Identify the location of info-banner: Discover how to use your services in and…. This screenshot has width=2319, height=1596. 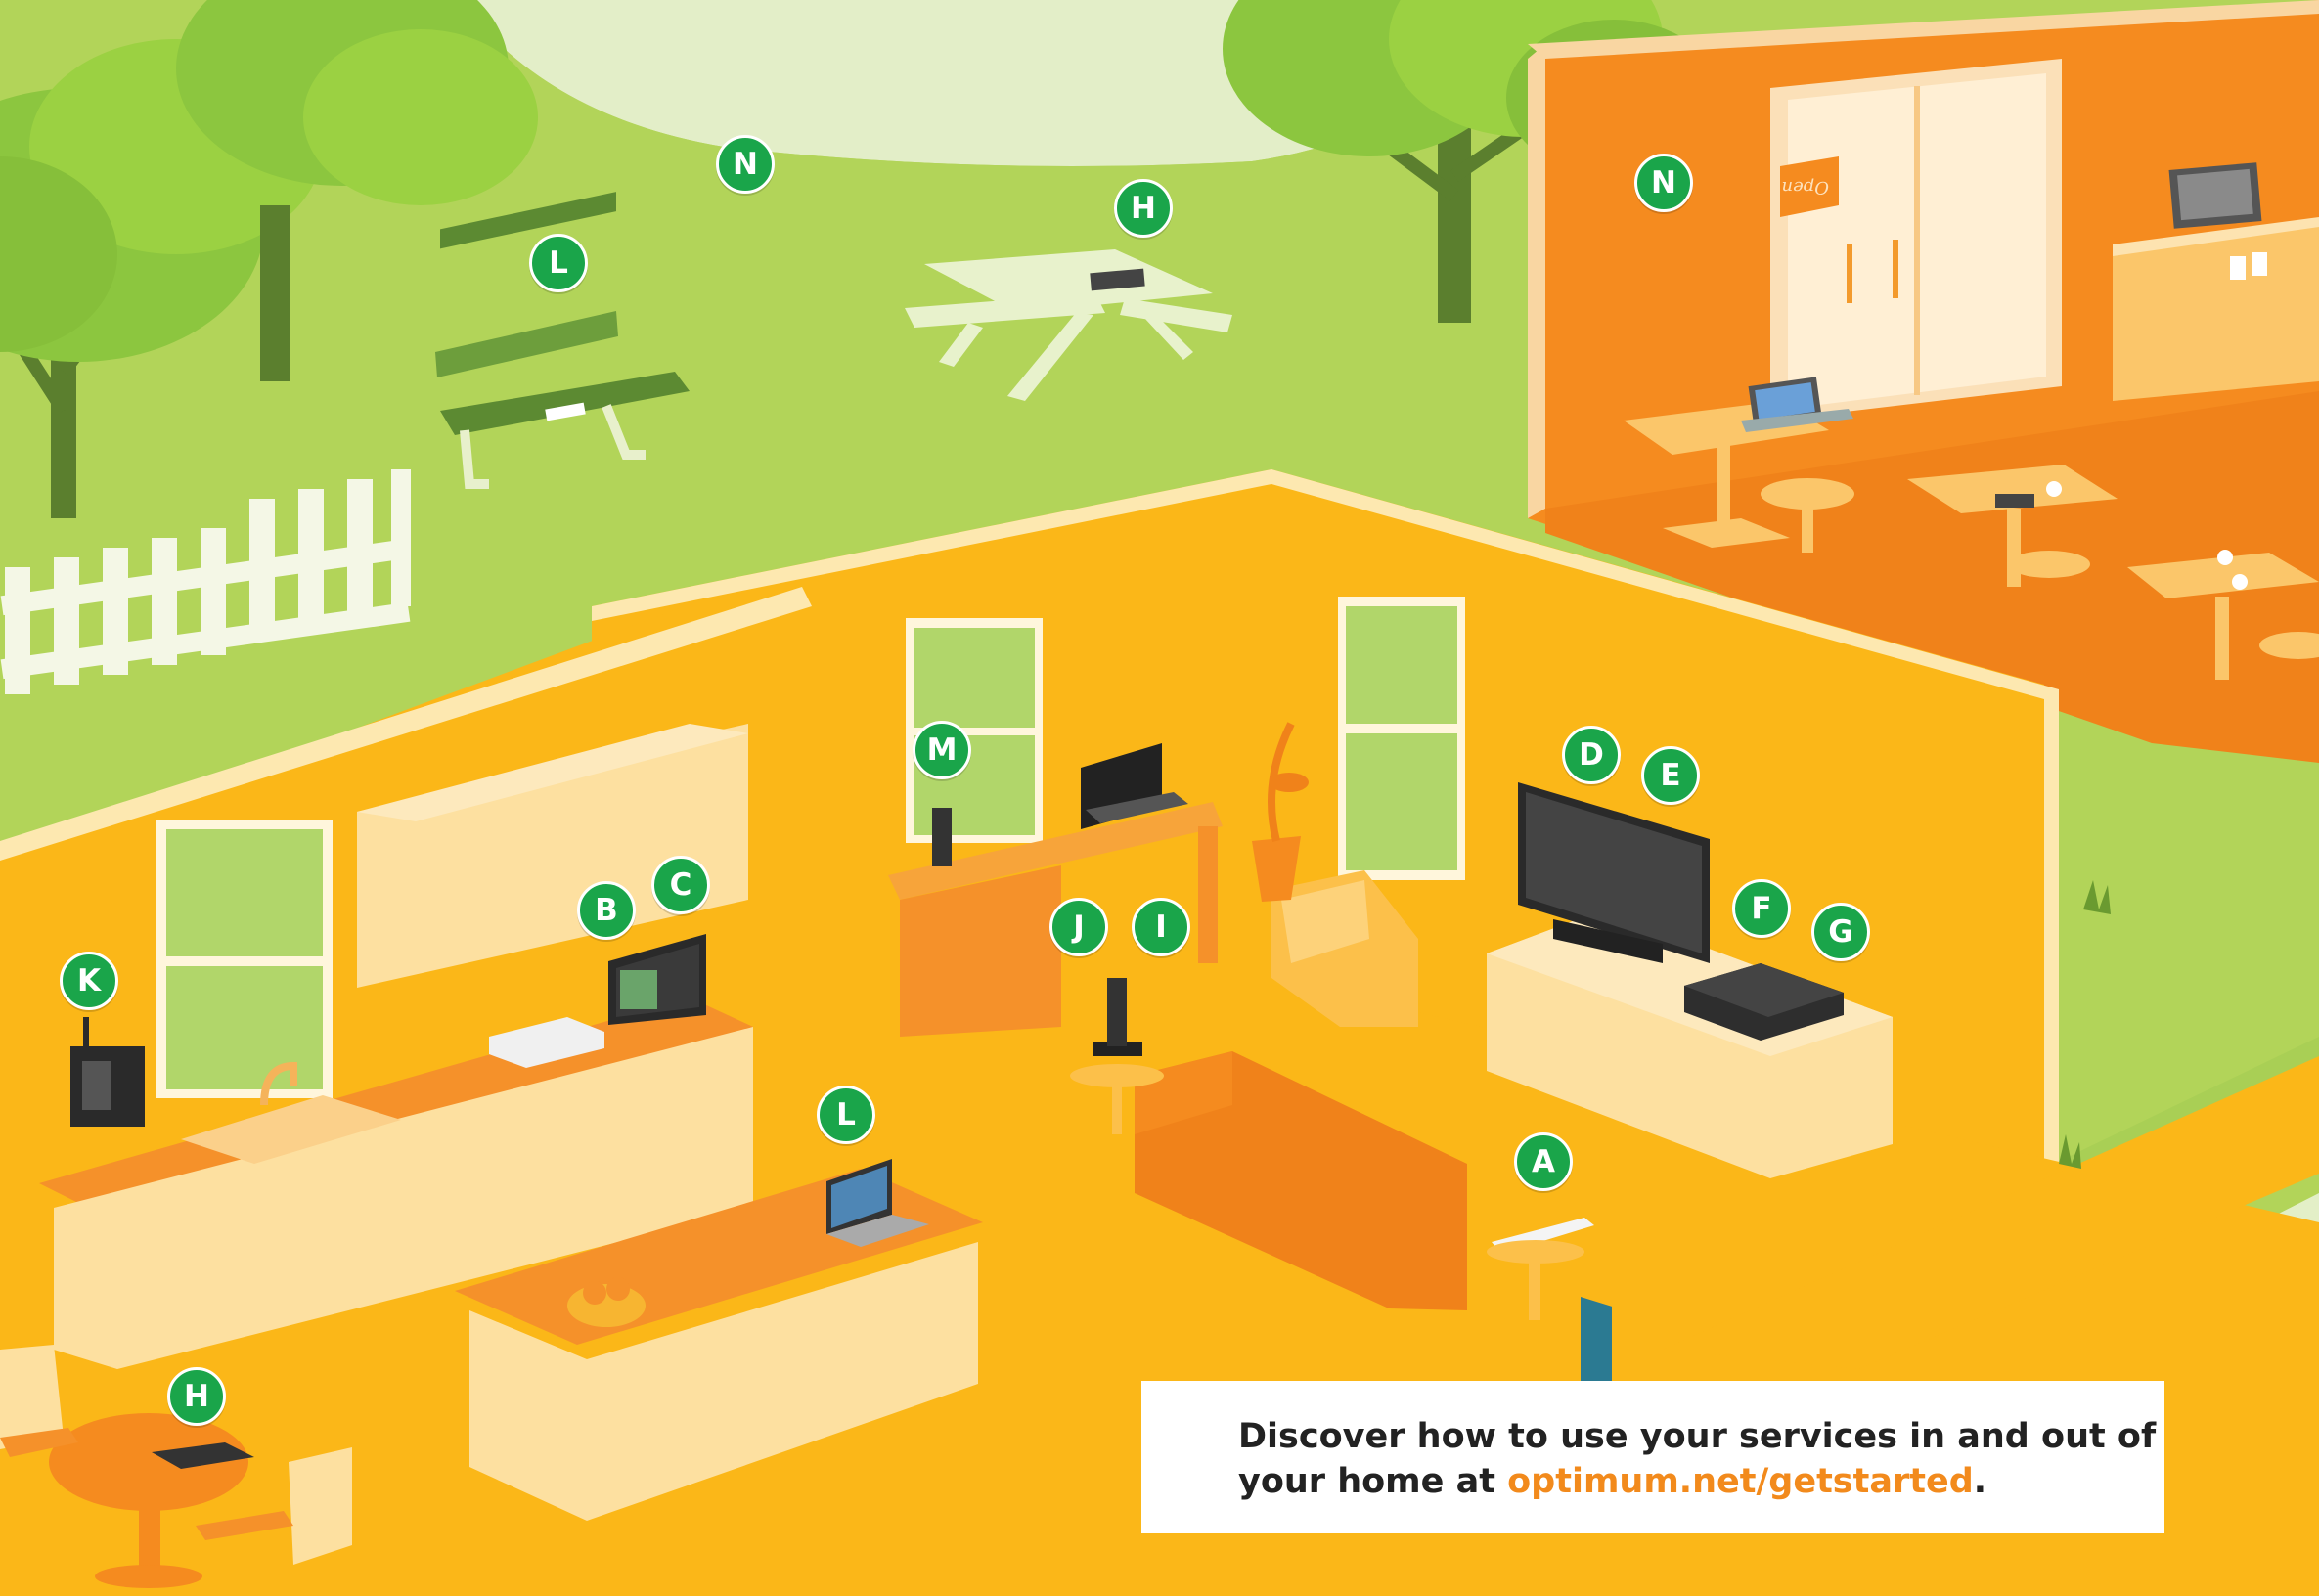
(1652, 1457).